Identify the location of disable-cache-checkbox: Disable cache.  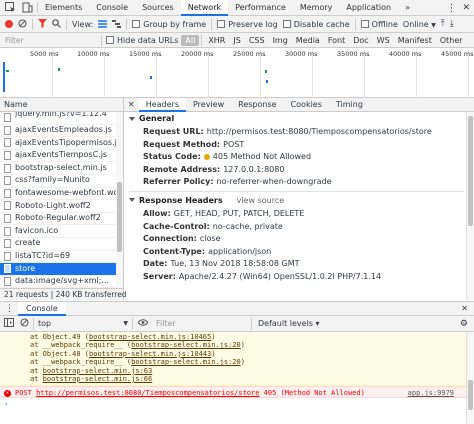
(316, 24).